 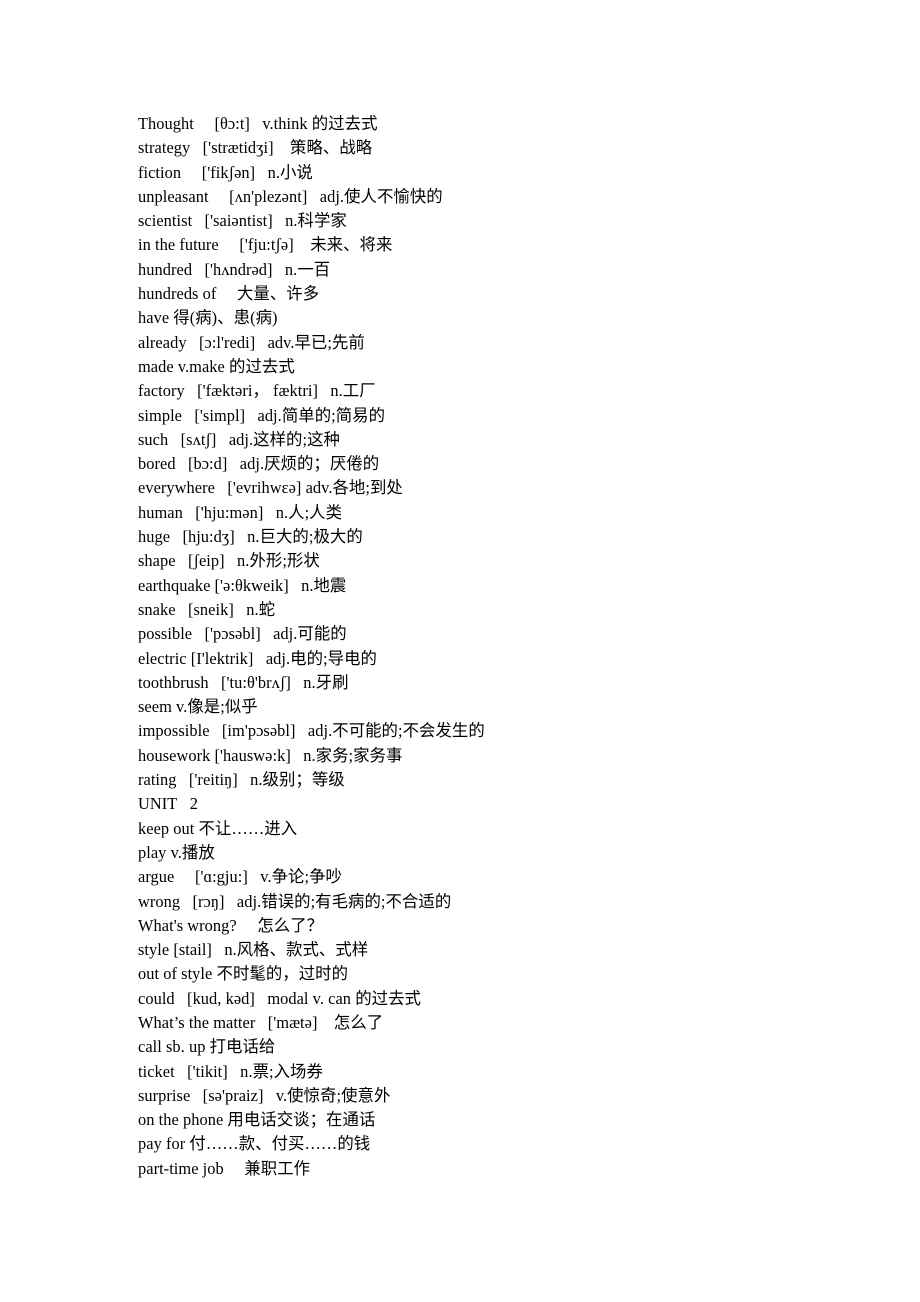 I want to click on vocabulary-entry: wrong [rɔŋ] adj.错误的;有毛病的;不合适的, so click(x=295, y=901).